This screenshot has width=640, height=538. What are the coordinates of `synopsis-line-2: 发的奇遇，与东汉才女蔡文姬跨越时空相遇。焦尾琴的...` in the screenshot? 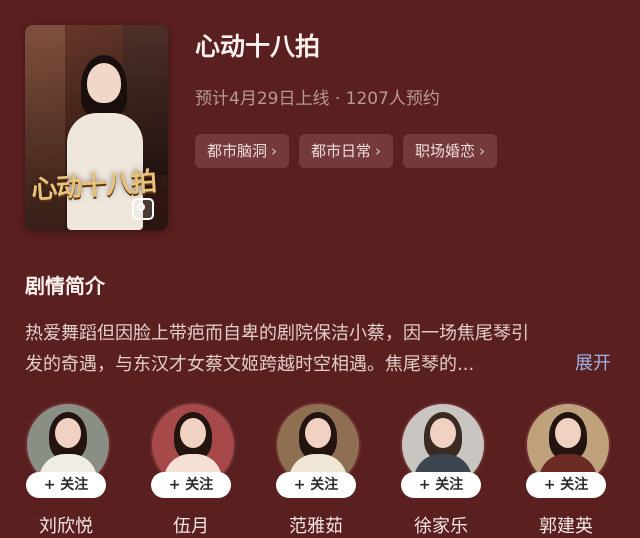 It's located at (250, 364).